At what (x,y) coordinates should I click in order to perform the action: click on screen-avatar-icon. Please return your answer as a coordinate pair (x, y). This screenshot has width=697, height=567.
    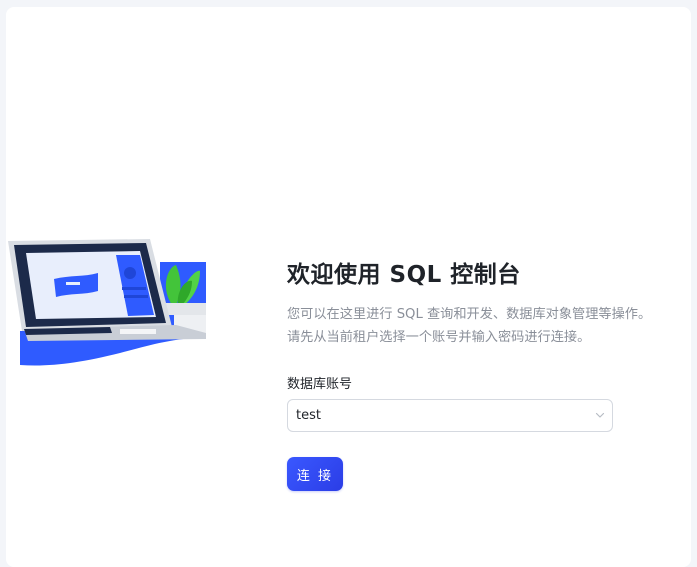
    Looking at the image, I should click on (130, 273).